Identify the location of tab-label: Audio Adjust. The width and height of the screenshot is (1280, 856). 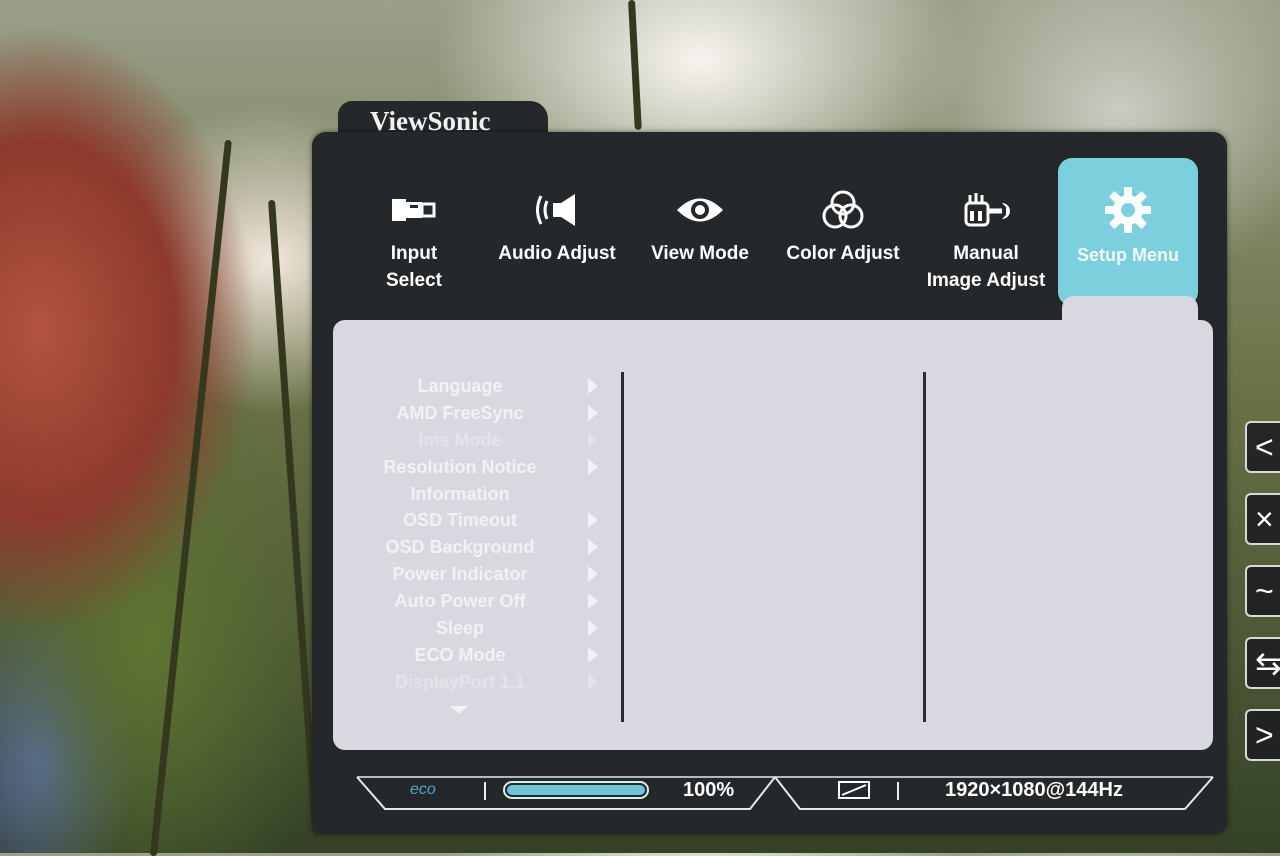
(557, 253).